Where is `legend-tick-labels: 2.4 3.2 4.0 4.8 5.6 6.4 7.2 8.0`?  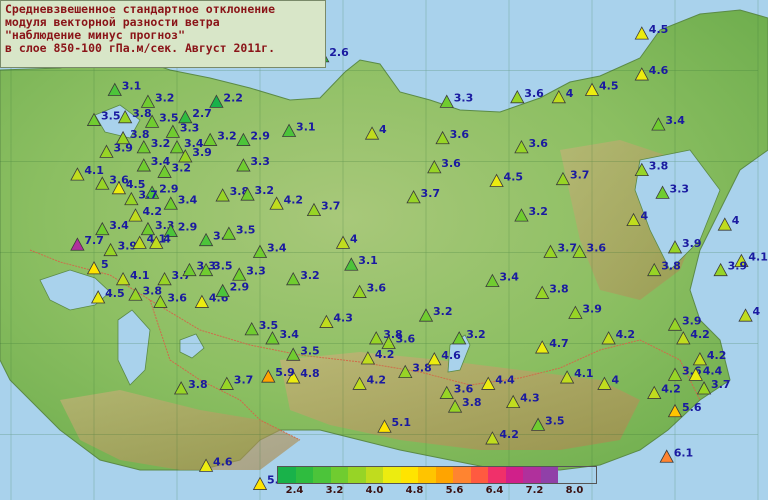
legend-tick-labels: 2.4 3.2 4.0 4.8 5.6 6.4 7.2 8.0 is located at coordinates (437, 491).